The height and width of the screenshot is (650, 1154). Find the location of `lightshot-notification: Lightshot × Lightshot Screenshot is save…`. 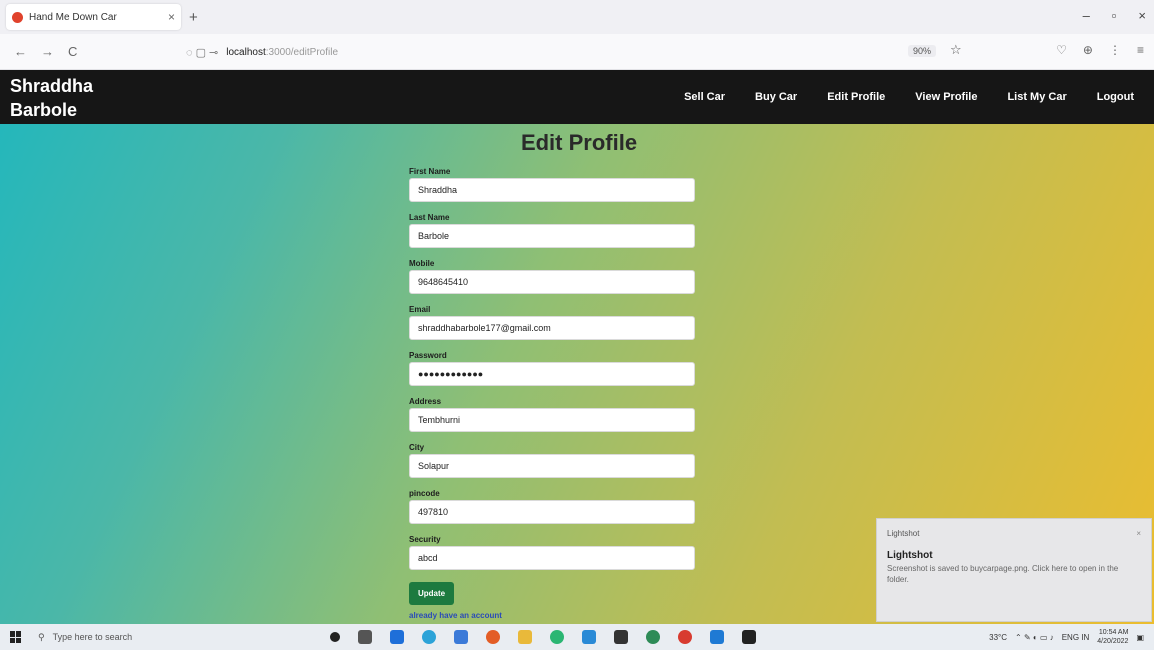

lightshot-notification: Lightshot × Lightshot Screenshot is save… is located at coordinates (1014, 570).